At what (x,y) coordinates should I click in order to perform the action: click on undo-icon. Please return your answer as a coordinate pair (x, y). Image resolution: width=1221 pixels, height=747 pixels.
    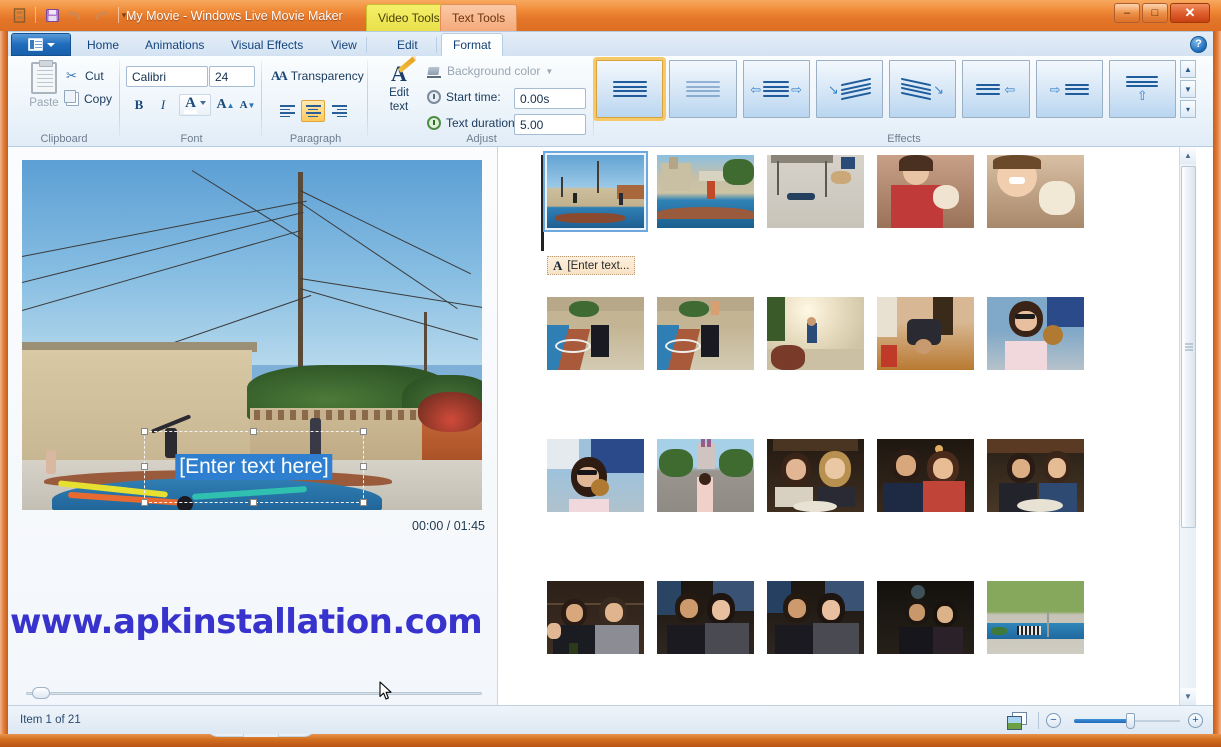
    Looking at the image, I should click on (76, 15).